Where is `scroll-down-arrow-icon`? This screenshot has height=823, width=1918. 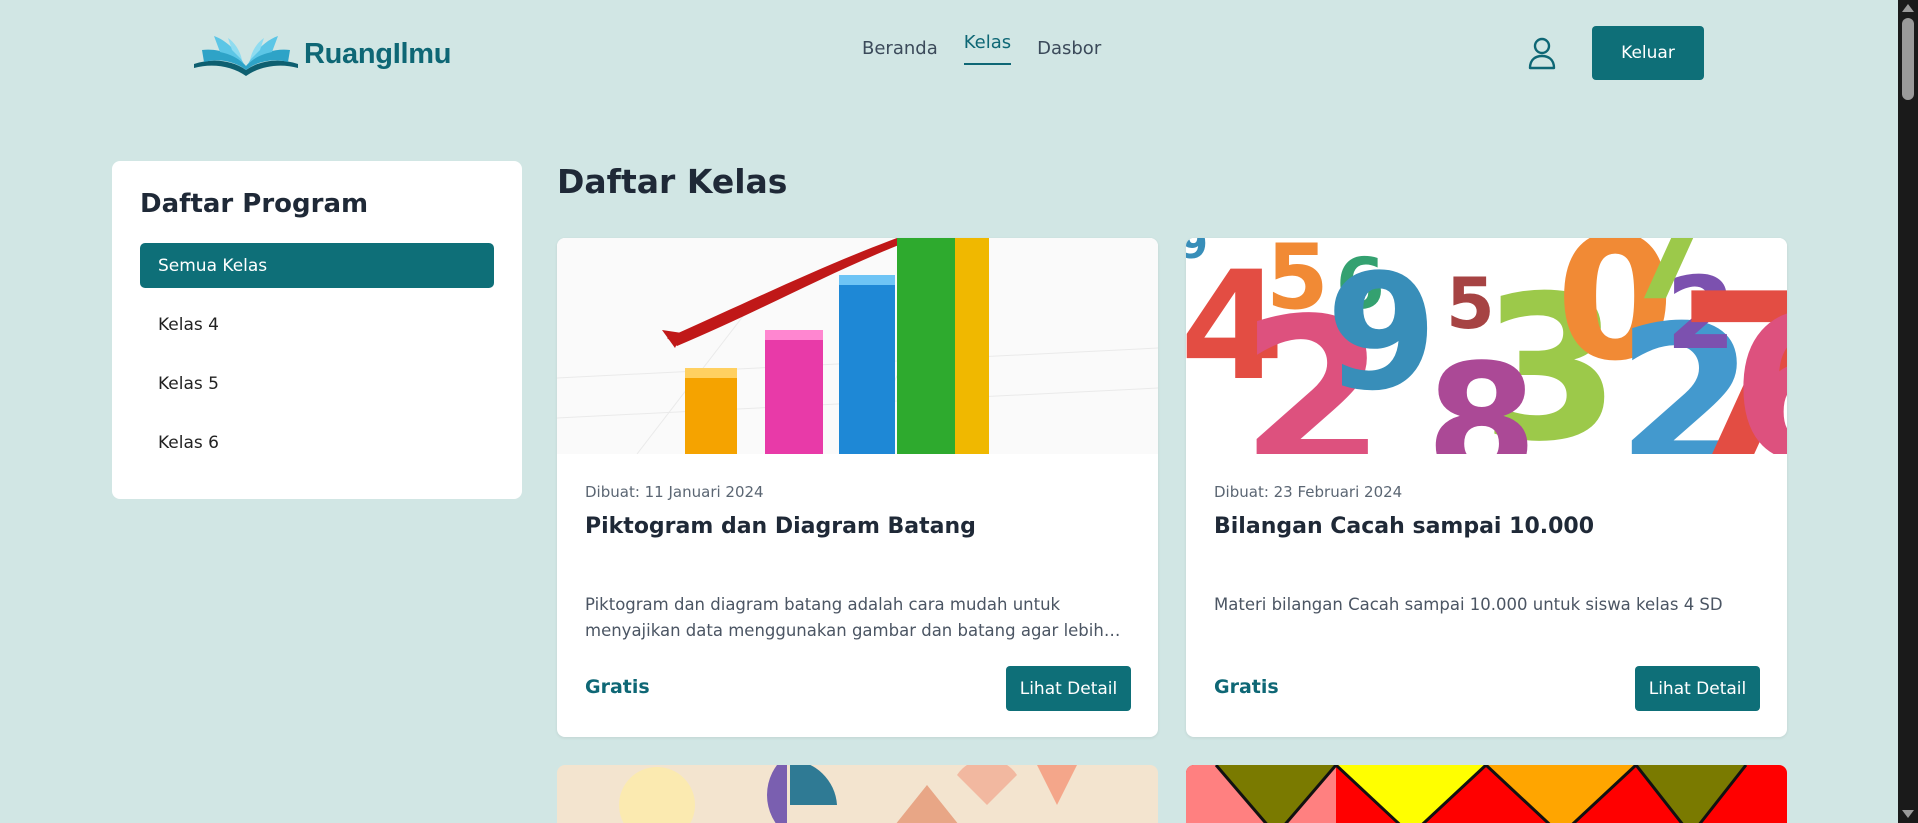
scroll-down-arrow-icon is located at coordinates (1908, 814).